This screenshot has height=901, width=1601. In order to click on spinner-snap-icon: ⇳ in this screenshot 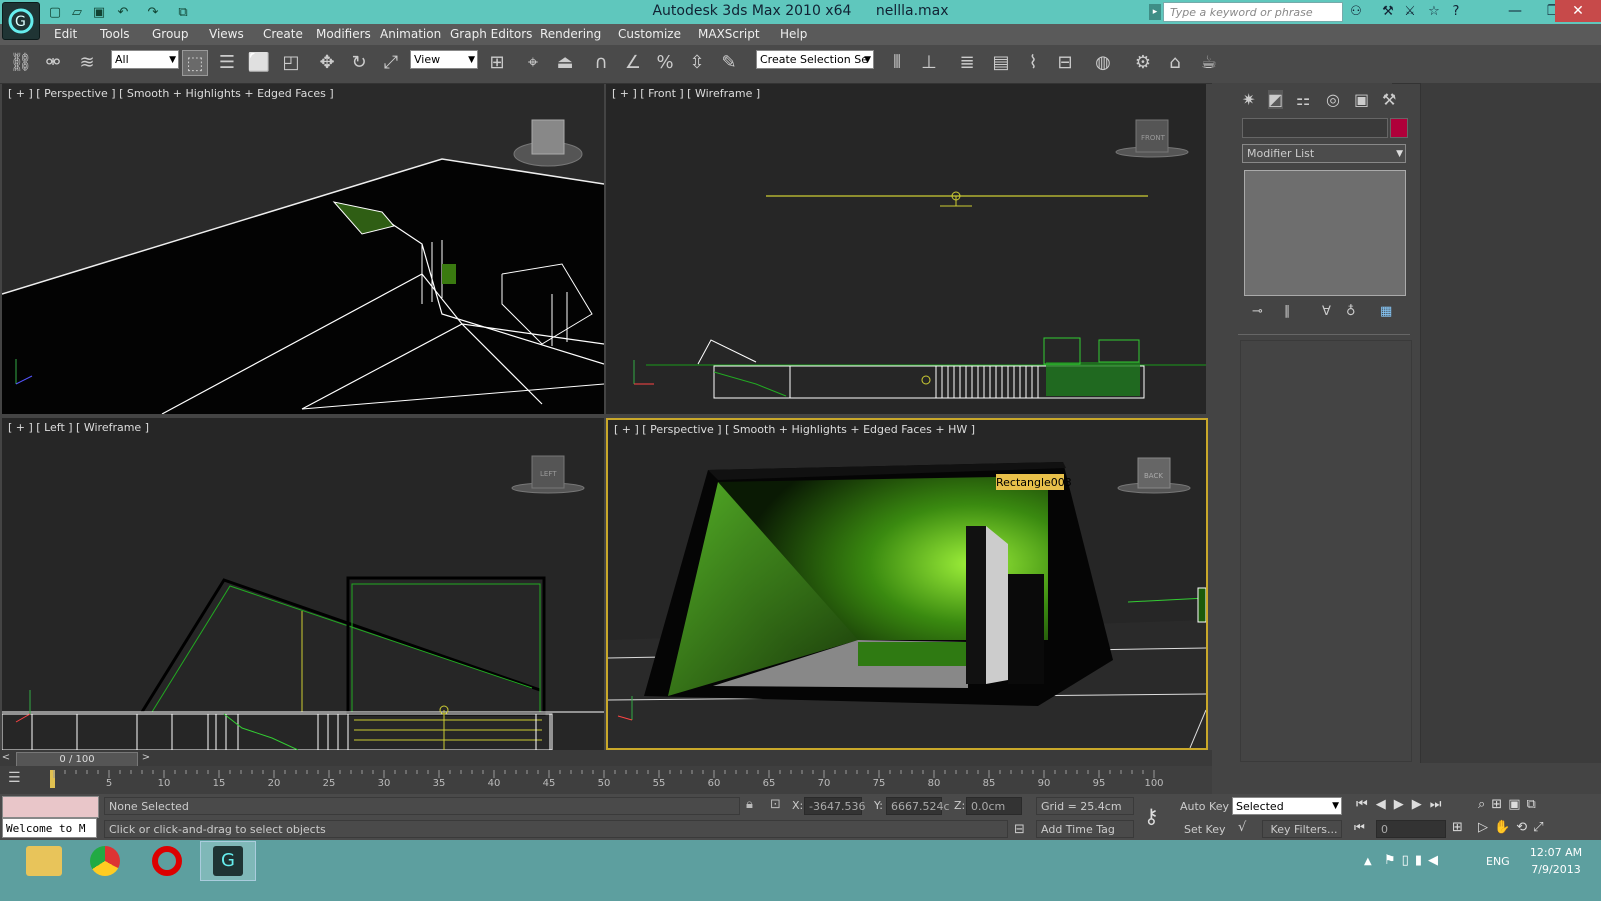, I will do `click(697, 63)`.